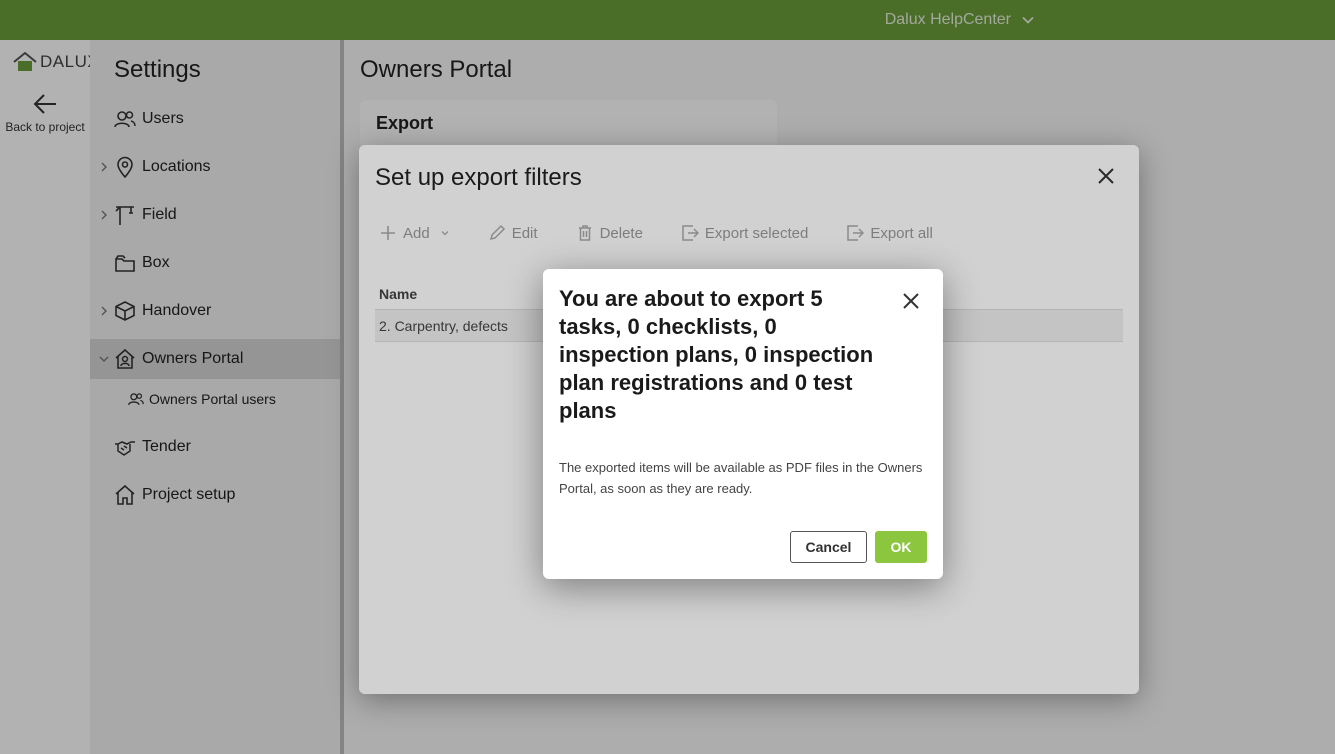  What do you see at coordinates (828, 547) in the screenshot?
I see `cancel-button: Cancel` at bounding box center [828, 547].